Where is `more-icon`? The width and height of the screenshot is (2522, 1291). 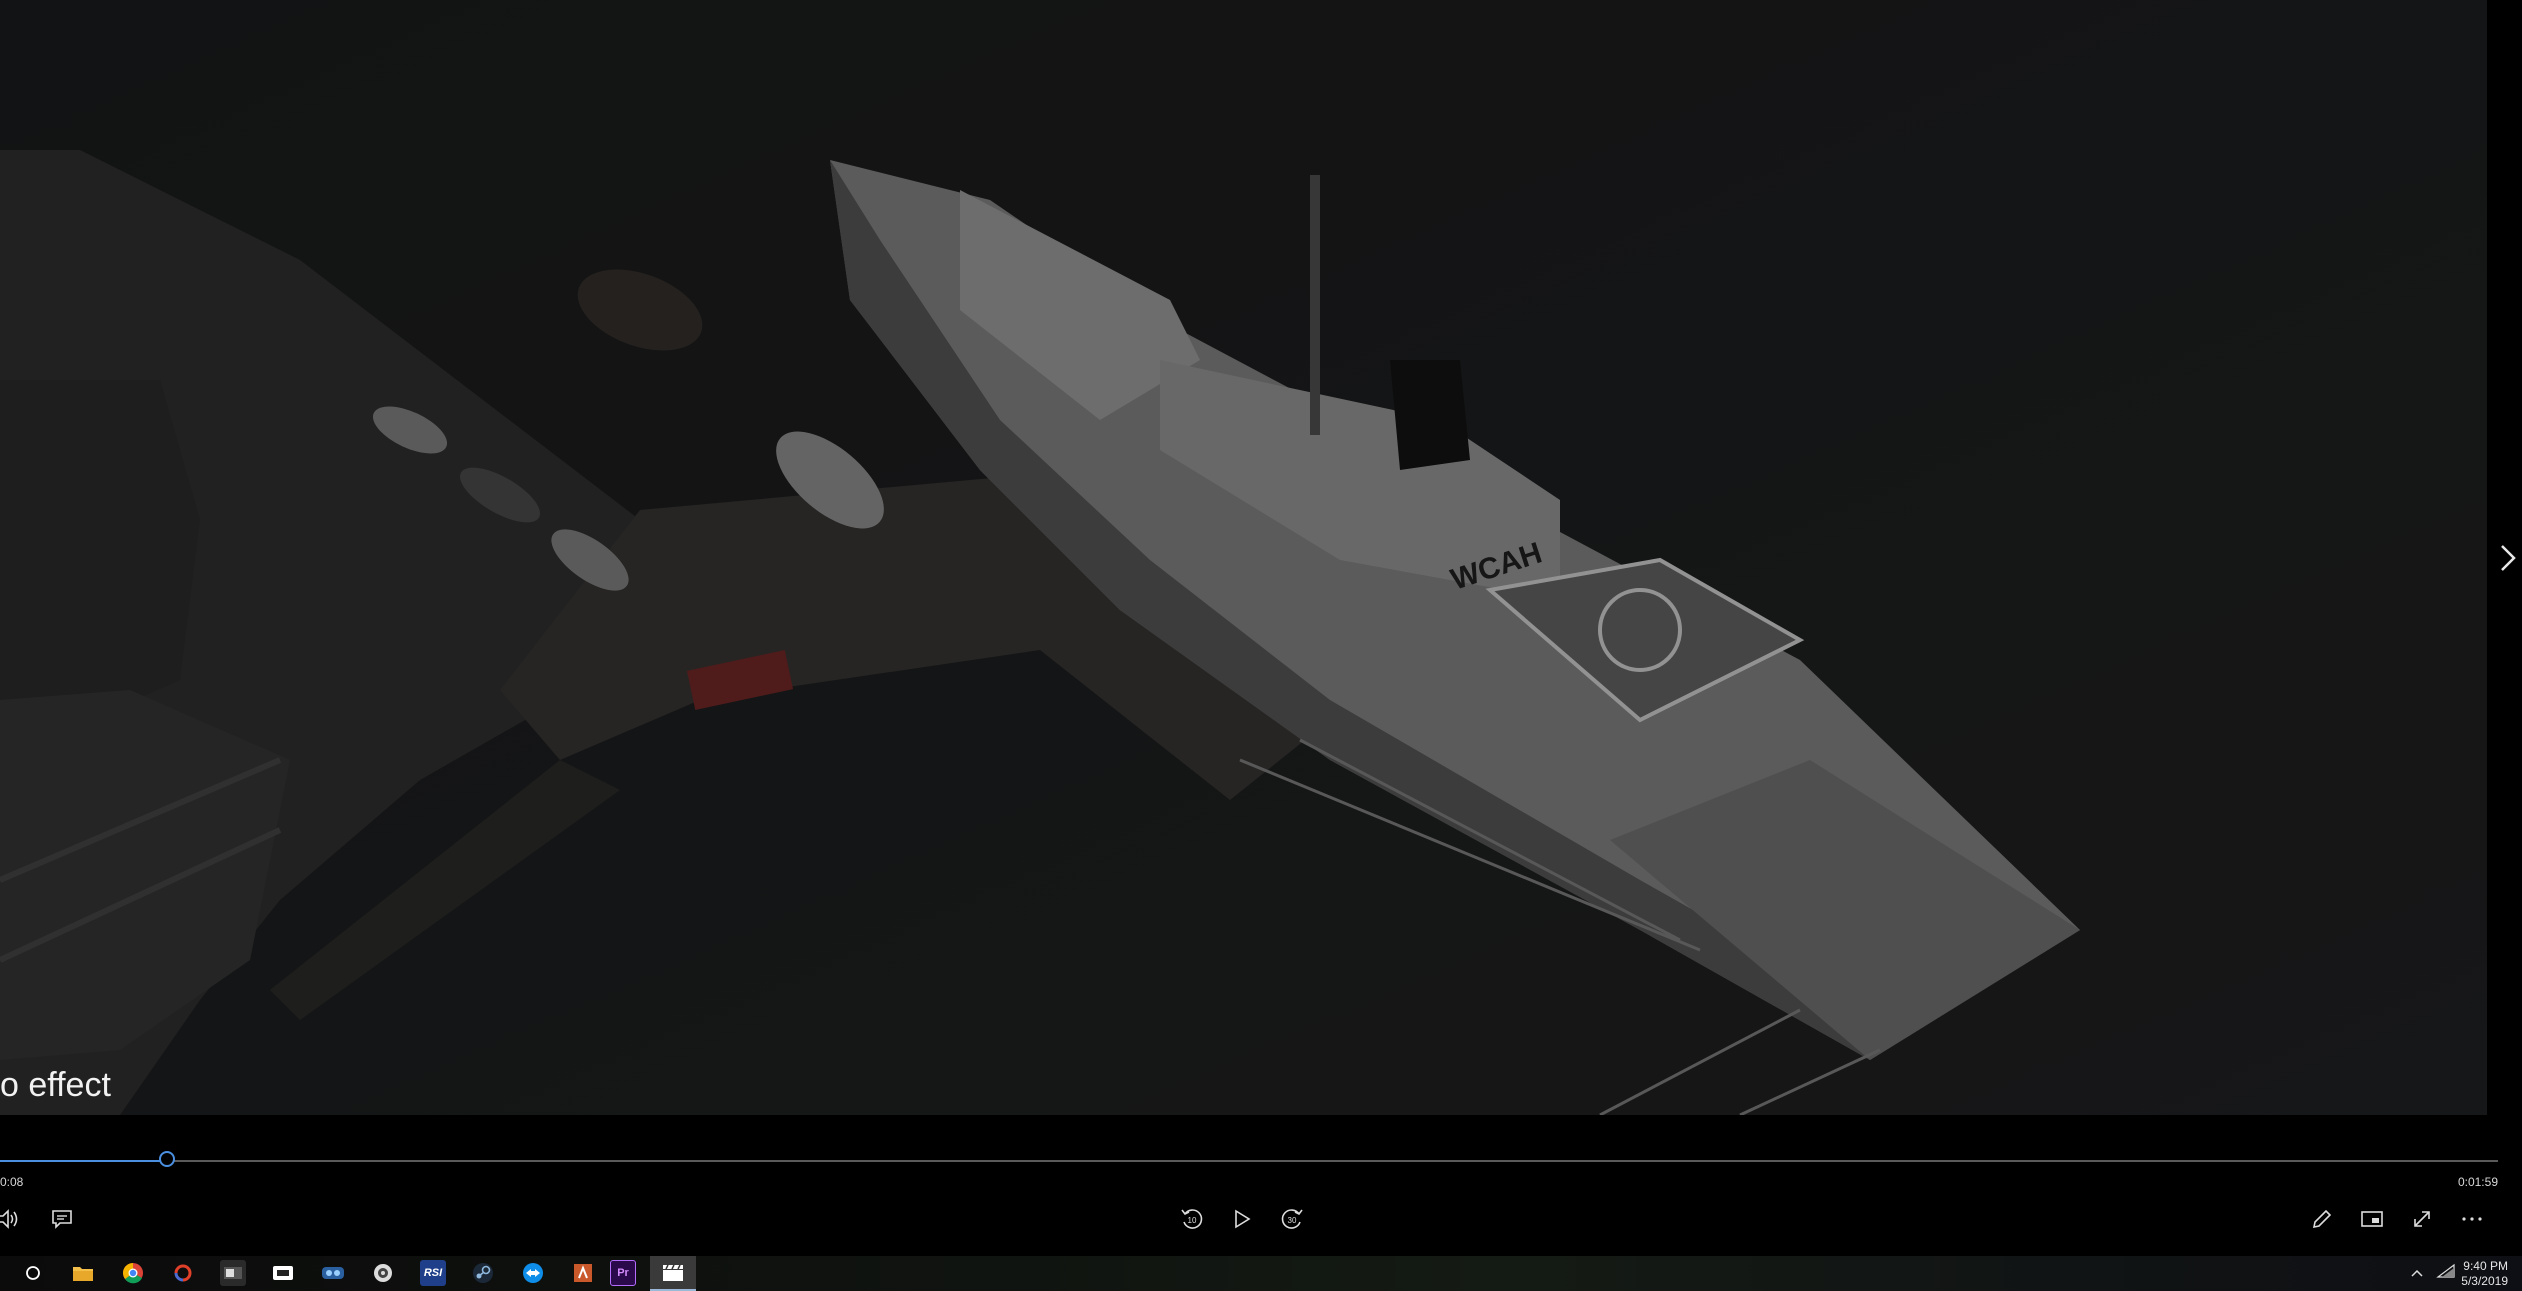
more-icon is located at coordinates (2472, 1219).